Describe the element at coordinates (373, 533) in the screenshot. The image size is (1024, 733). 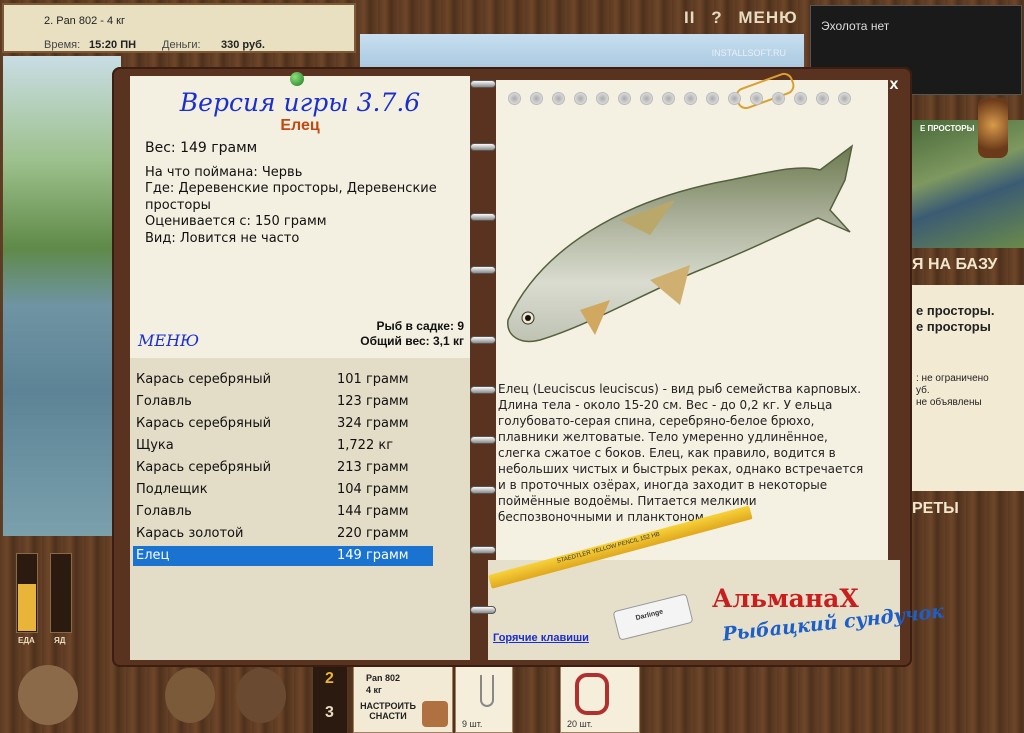
I see `catch-fish-weight: 220 грамм` at that location.